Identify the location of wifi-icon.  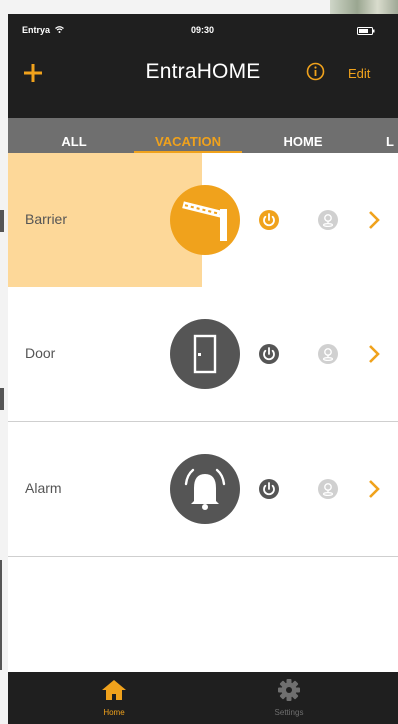
(59, 29).